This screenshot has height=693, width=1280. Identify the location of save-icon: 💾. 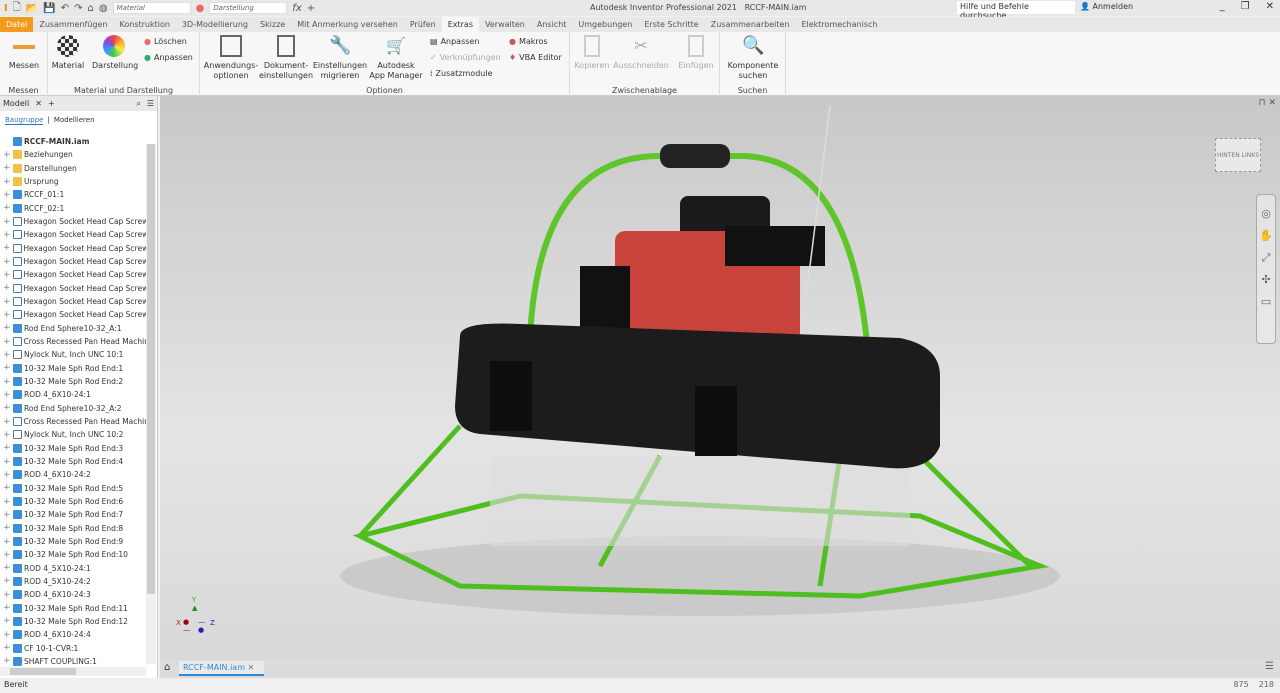
(49, 8).